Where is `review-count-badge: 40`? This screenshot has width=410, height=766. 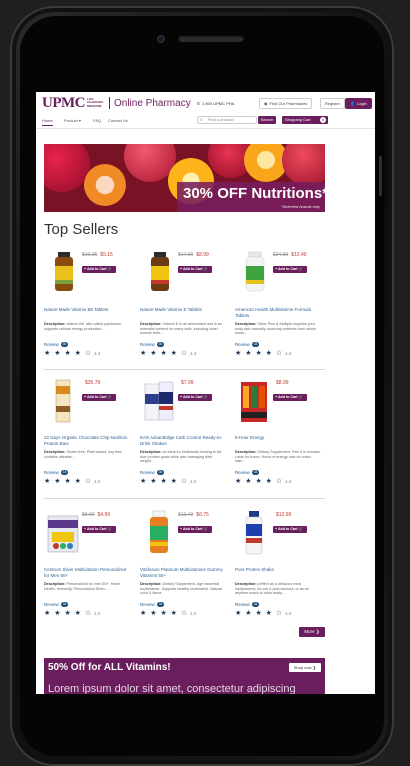
review-count-badge: 40 is located at coordinates (160, 344).